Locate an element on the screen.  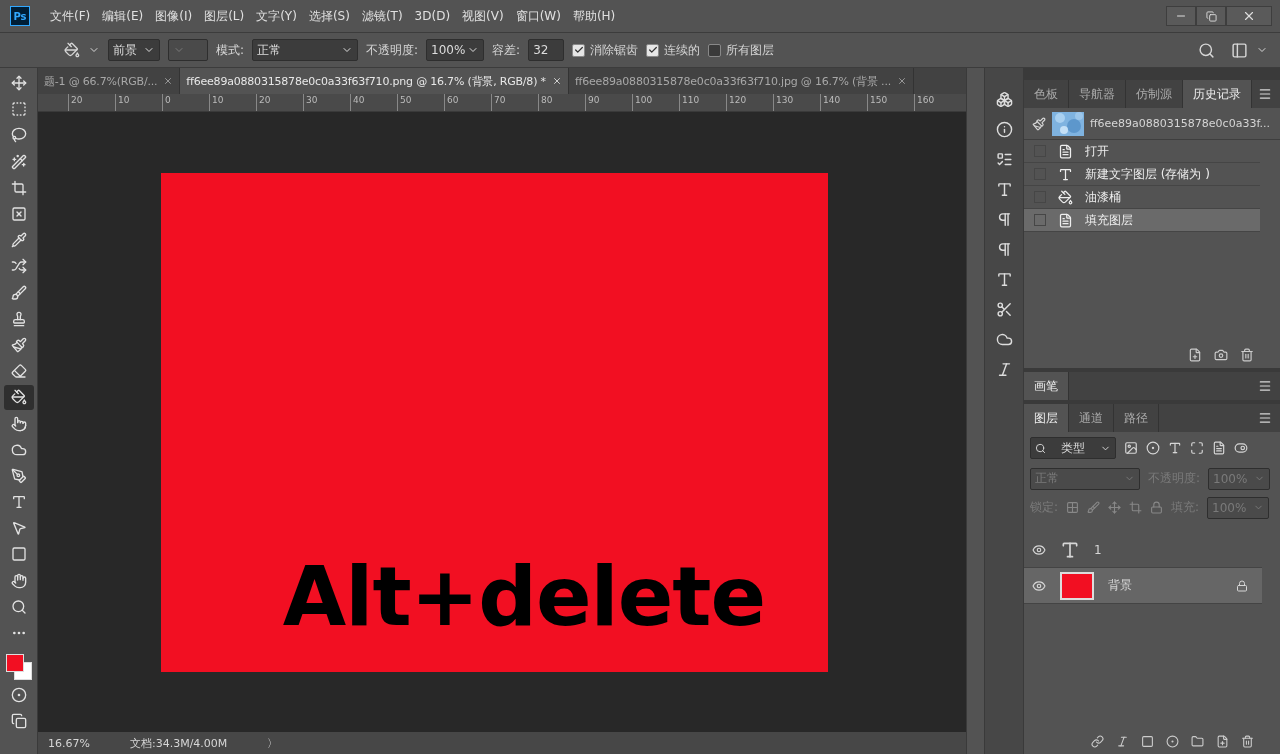
ruler-label: 130 is located at coordinates (796, 102).